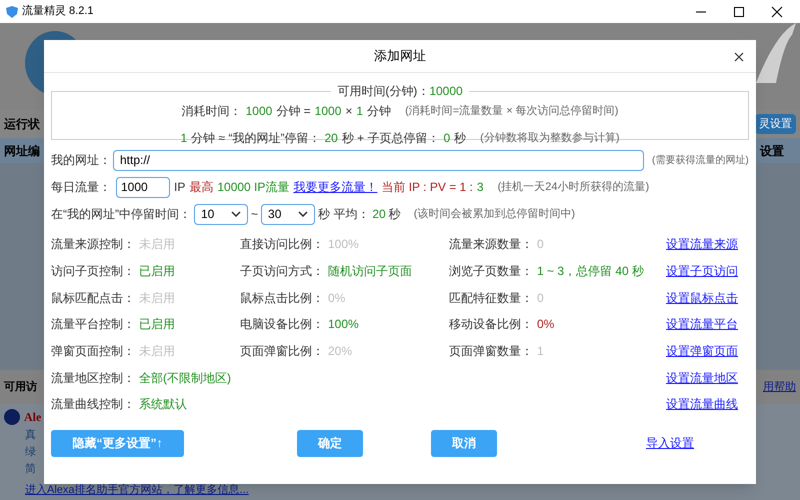 Image resolution: width=800 pixels, height=500 pixels. I want to click on setting-value: 20%, so click(340, 351).